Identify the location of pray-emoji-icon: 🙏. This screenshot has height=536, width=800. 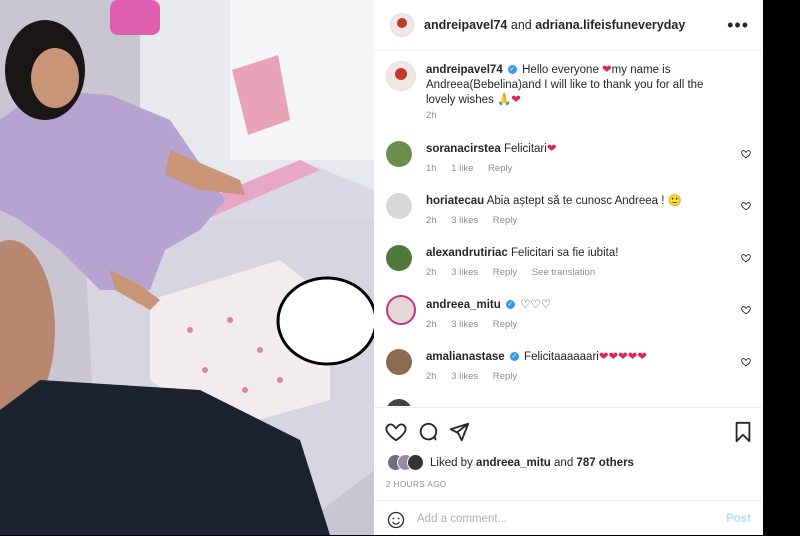
(504, 100).